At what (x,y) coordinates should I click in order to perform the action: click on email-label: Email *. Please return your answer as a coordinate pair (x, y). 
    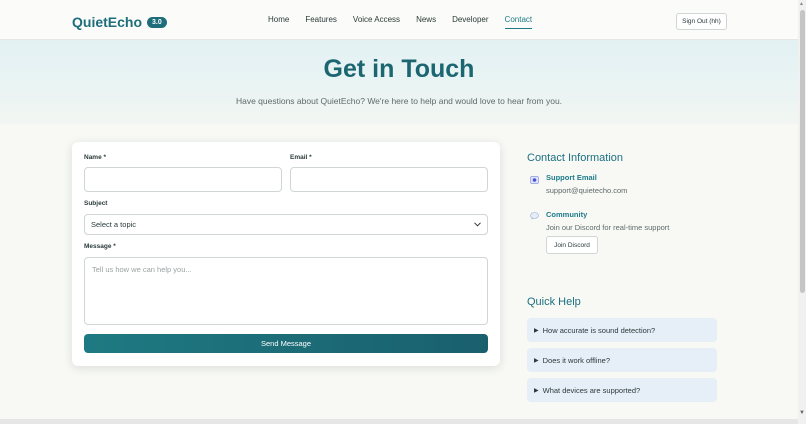
    Looking at the image, I should click on (301, 157).